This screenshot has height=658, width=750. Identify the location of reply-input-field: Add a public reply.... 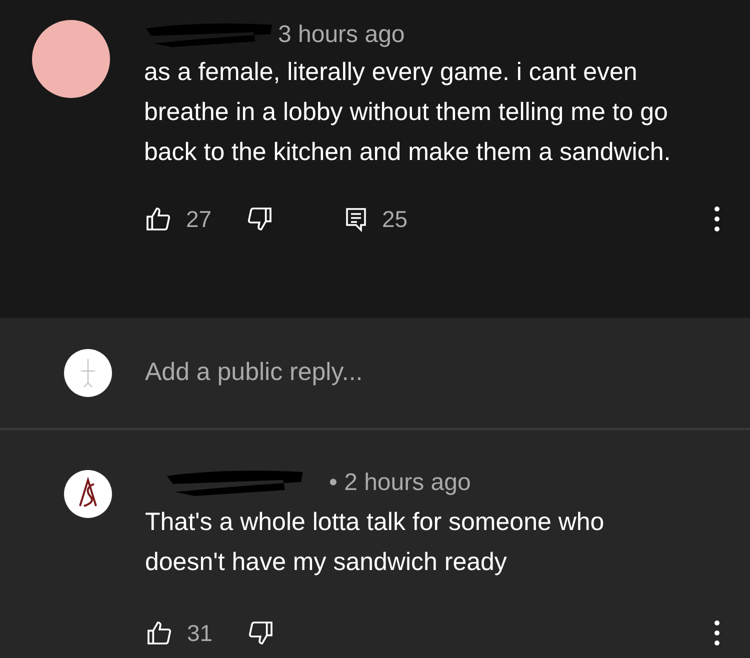
(425, 373).